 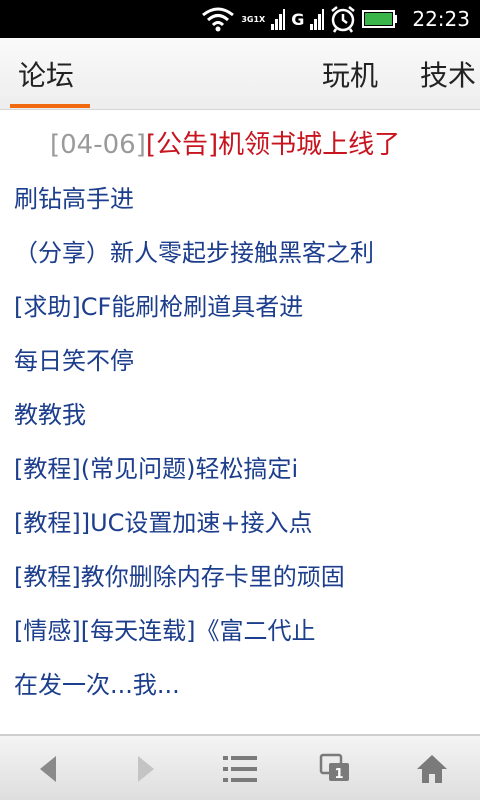 I want to click on home-button, so click(x=432, y=768).